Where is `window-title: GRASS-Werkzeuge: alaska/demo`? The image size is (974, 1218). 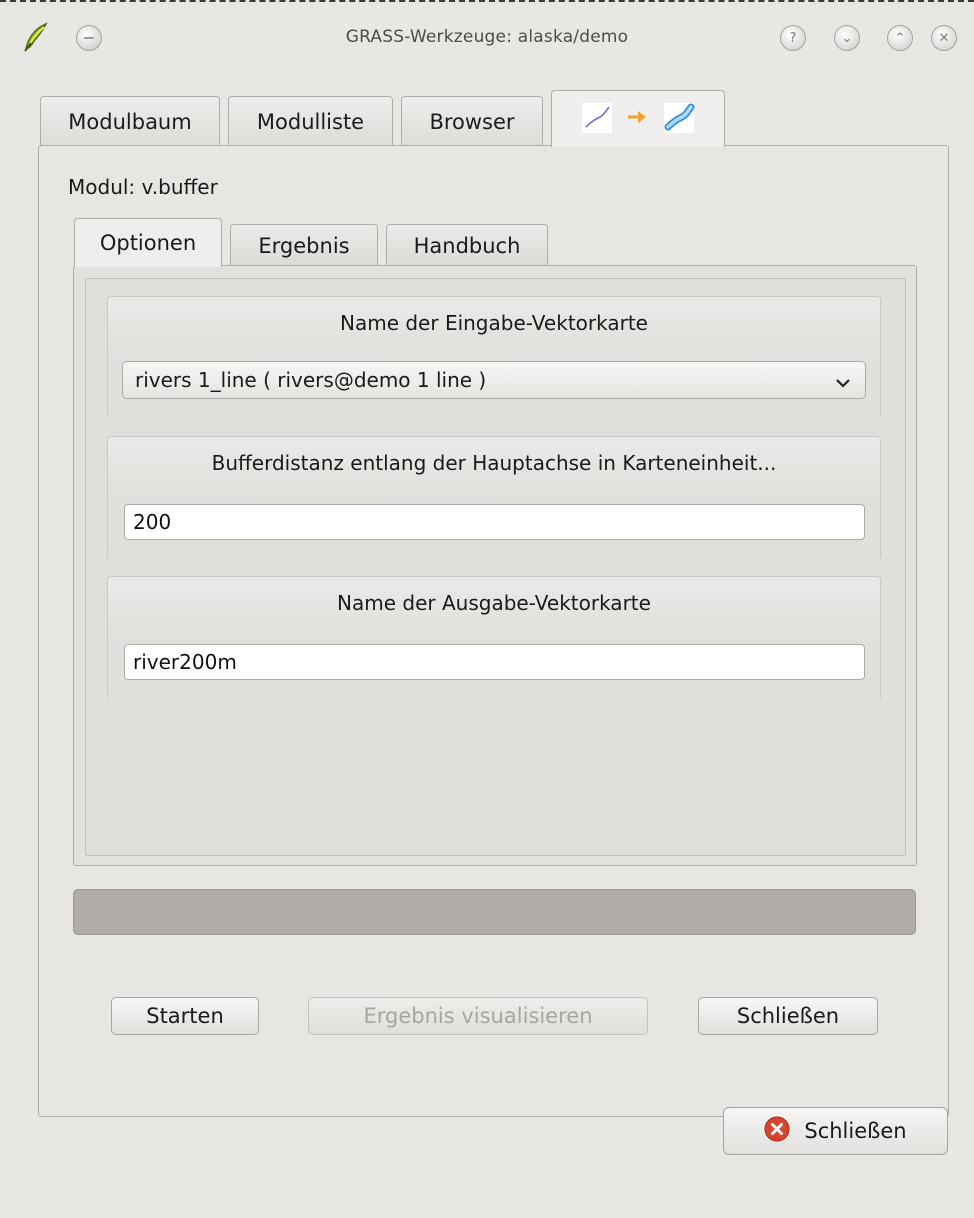
window-title: GRASS-Werkzeuge: alaska/demo is located at coordinates (487, 37).